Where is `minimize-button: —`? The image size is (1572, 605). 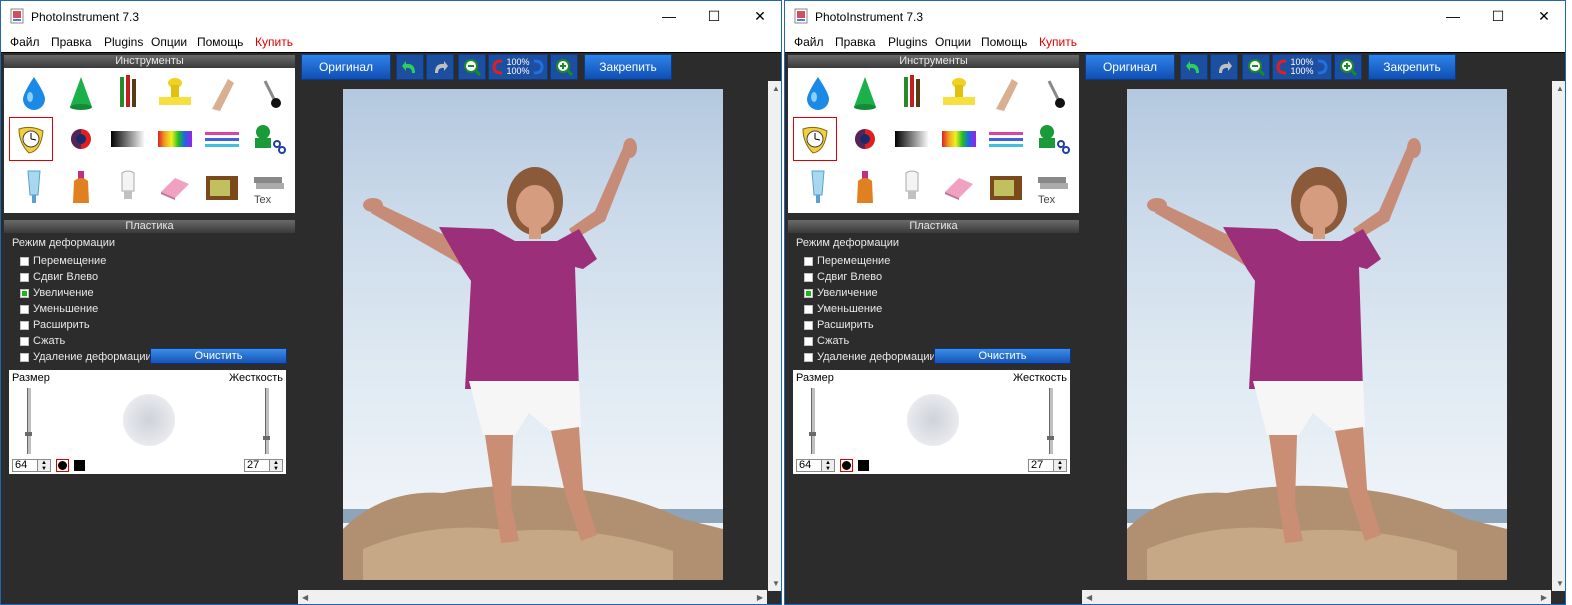
minimize-button: — is located at coordinates (669, 16).